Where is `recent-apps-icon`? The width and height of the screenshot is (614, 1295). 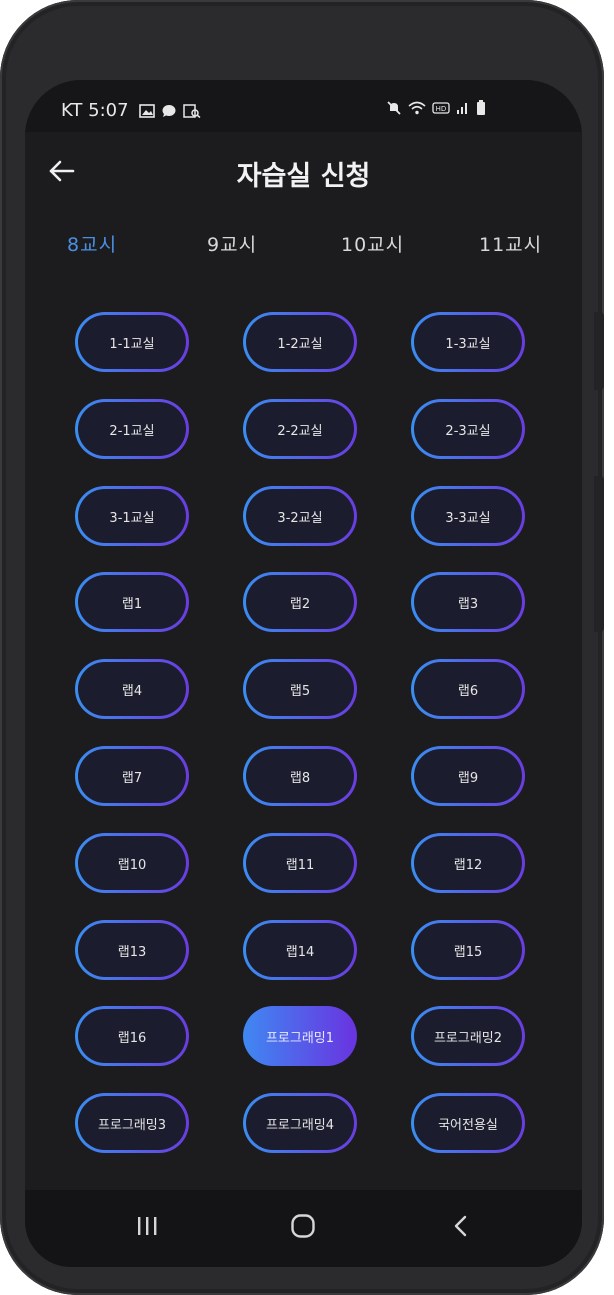
recent-apps-icon is located at coordinates (147, 1226).